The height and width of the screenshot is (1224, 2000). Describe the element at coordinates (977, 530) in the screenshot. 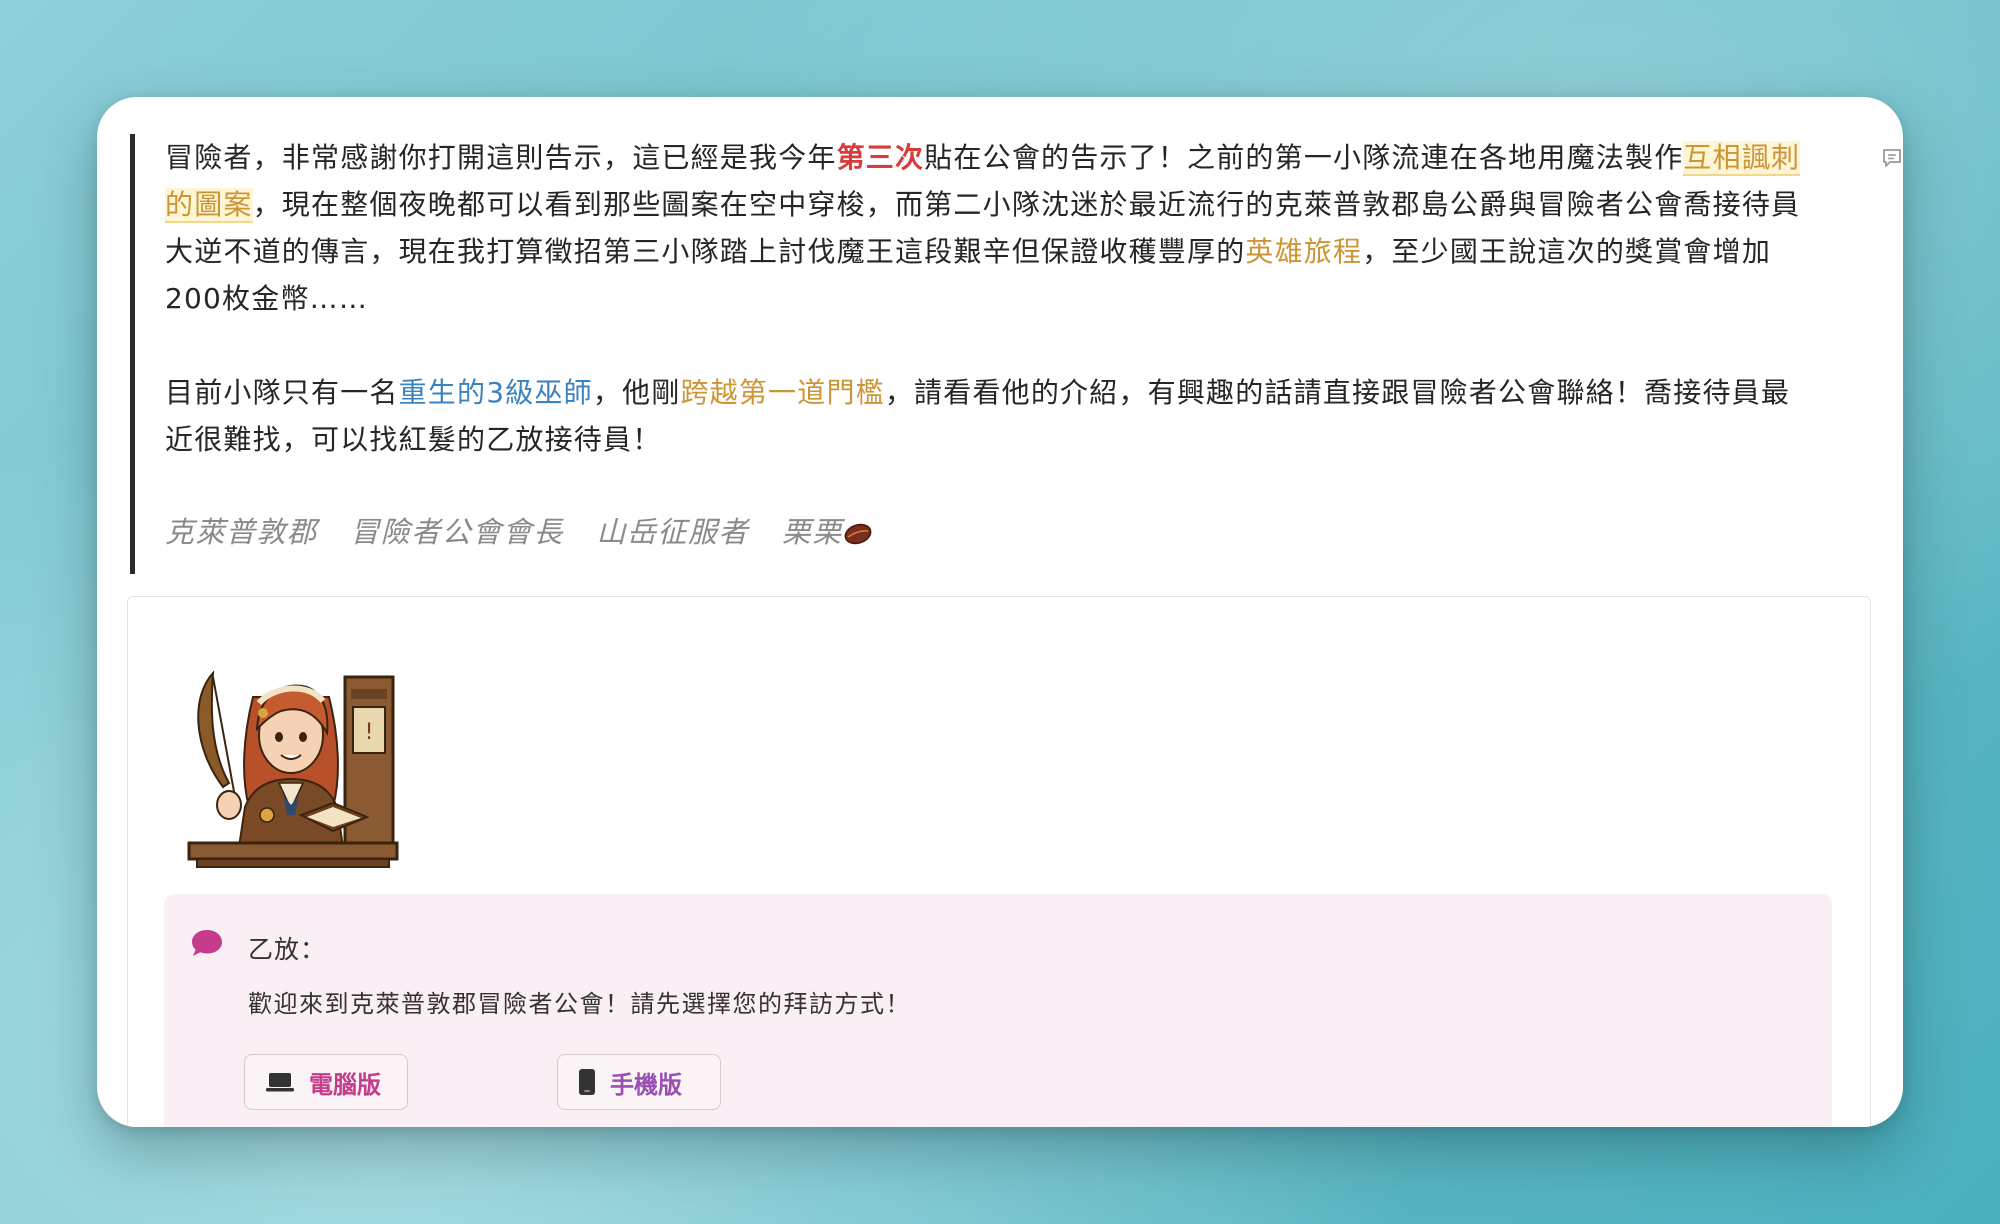

I see `signature: 克萊普敦郡 冒險者公會會長 山岳征服者 栗栗` at that location.